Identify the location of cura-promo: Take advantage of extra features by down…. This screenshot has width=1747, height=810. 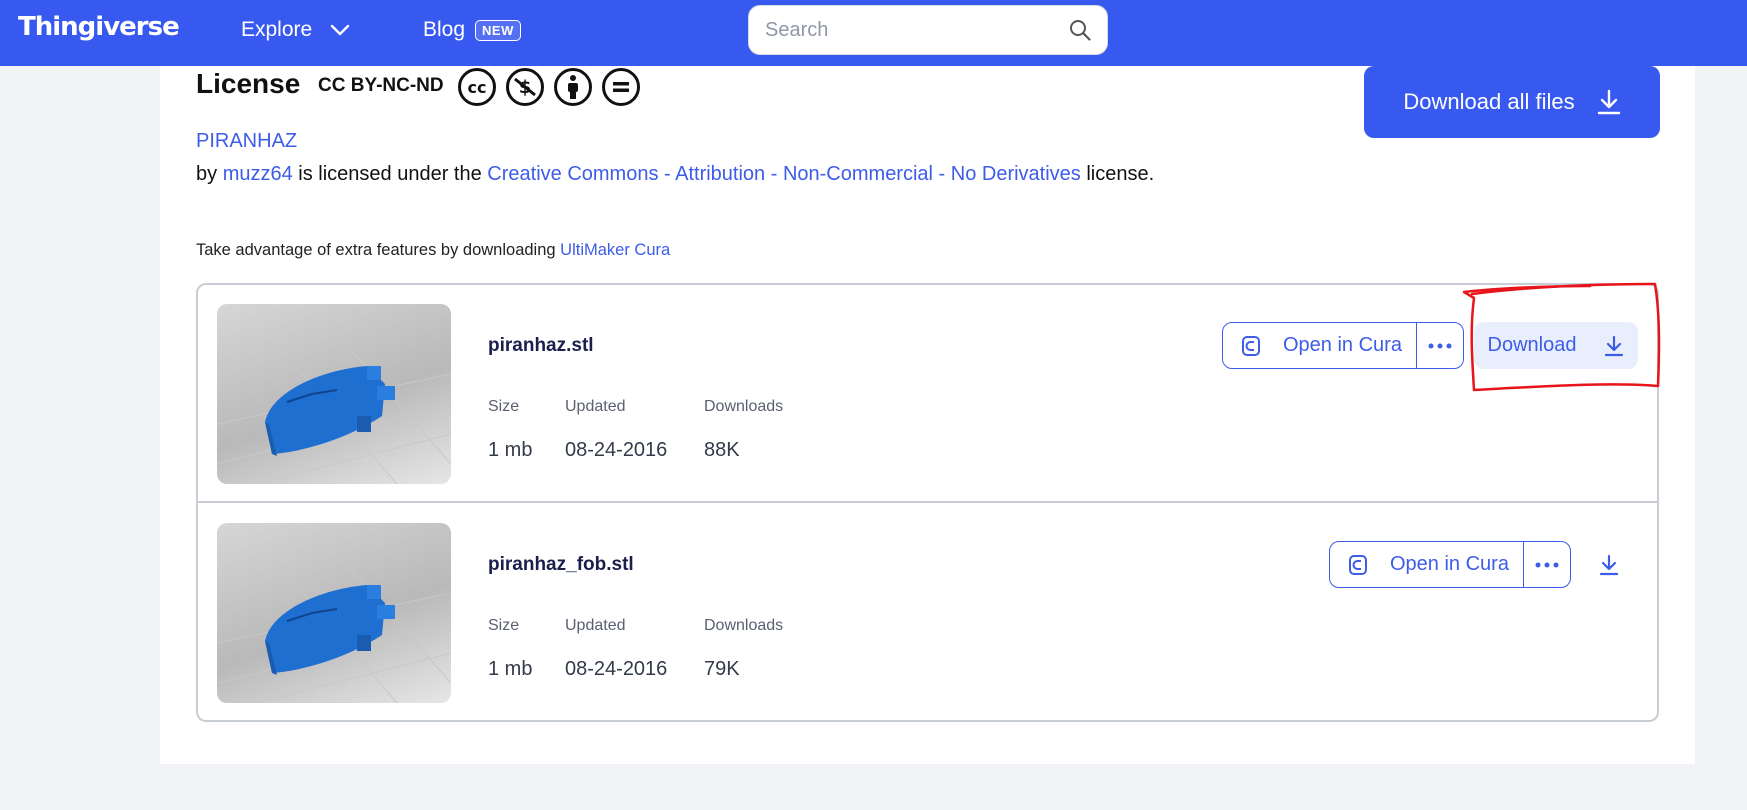
(433, 250).